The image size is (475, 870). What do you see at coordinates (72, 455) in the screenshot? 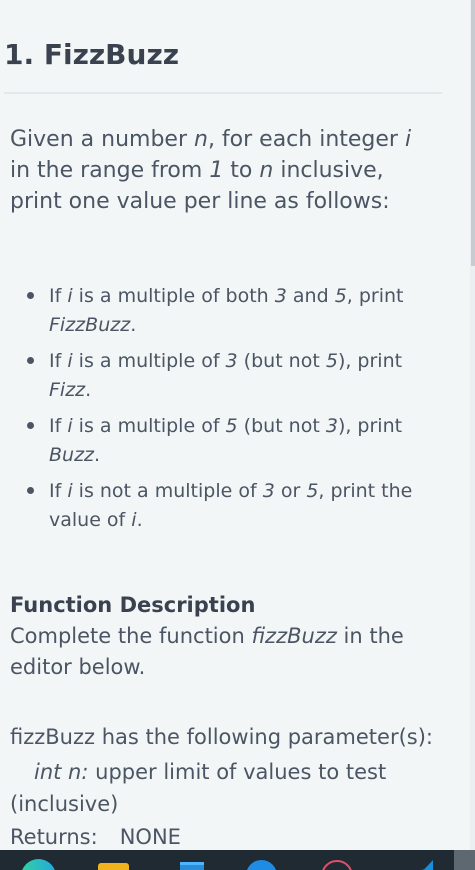
I see `italic-text: Buzz` at bounding box center [72, 455].